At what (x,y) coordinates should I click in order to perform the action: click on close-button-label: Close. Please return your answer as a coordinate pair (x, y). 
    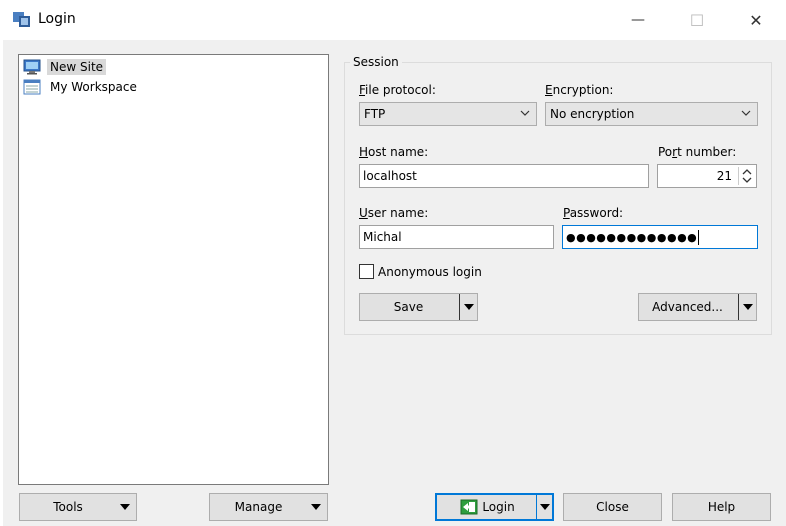
    Looking at the image, I should click on (612, 507).